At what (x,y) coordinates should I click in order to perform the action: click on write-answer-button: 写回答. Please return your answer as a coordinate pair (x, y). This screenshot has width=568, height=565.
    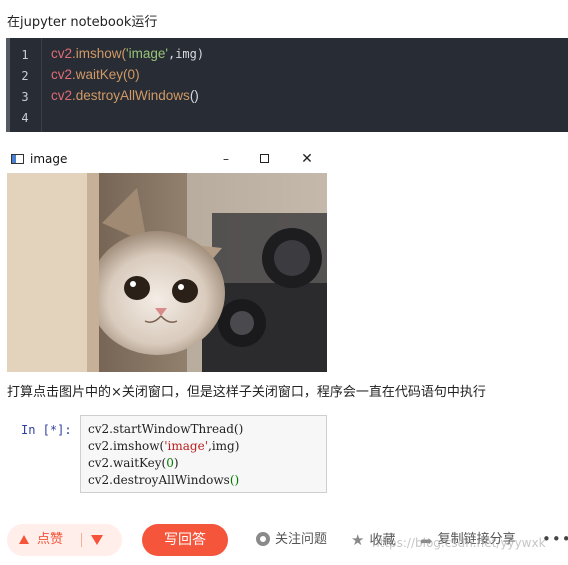
    Looking at the image, I should click on (185, 540).